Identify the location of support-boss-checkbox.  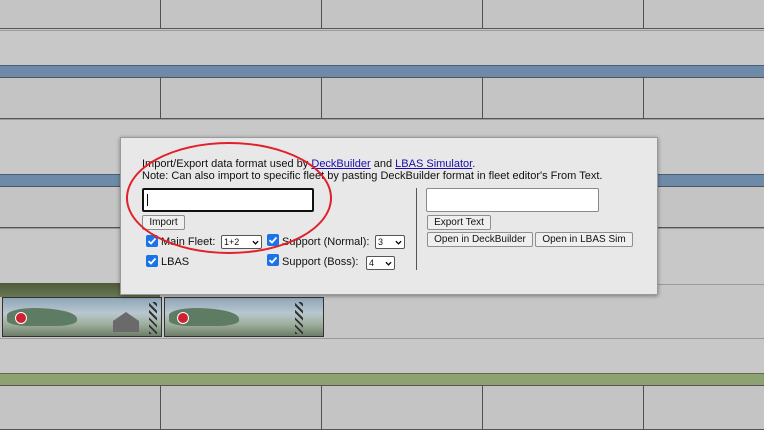
(273, 260).